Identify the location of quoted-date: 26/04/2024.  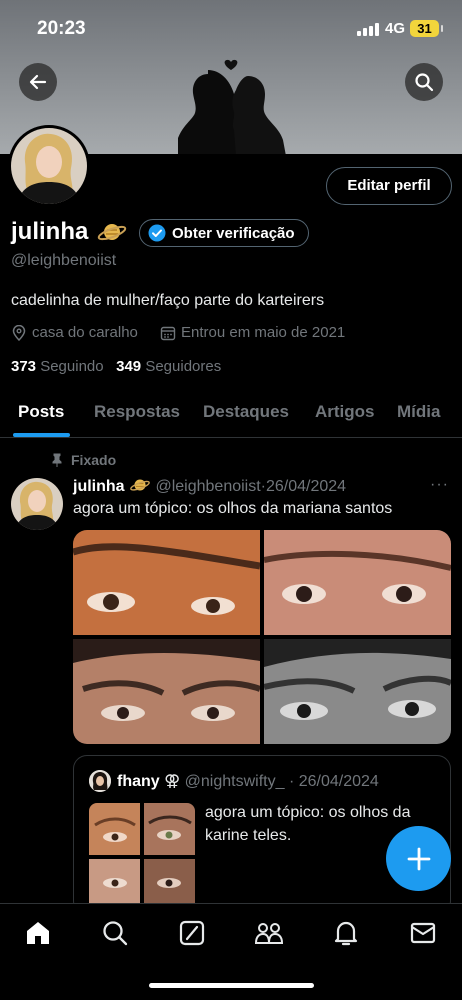
(338, 781).